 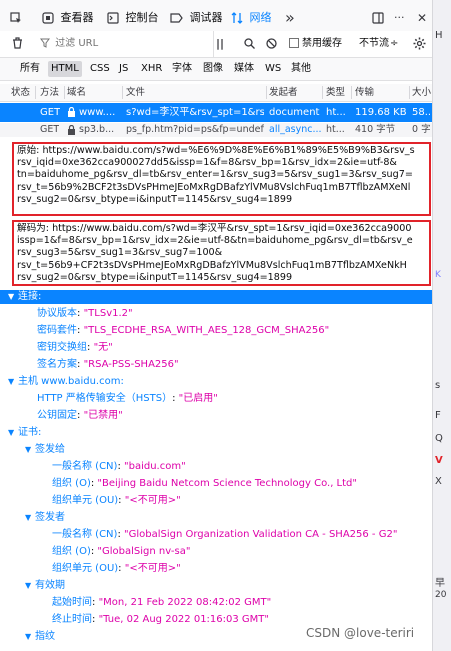 I want to click on tree-row-pinning: 公钥固定: "已禁用", so click(x=80, y=416).